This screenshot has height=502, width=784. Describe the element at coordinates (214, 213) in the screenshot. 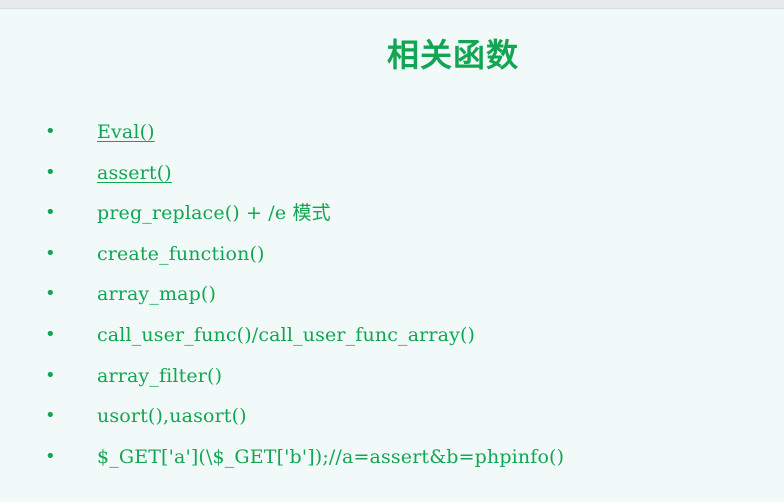

I see `preg-replace-item: preg_replace() + /e 模式` at that location.